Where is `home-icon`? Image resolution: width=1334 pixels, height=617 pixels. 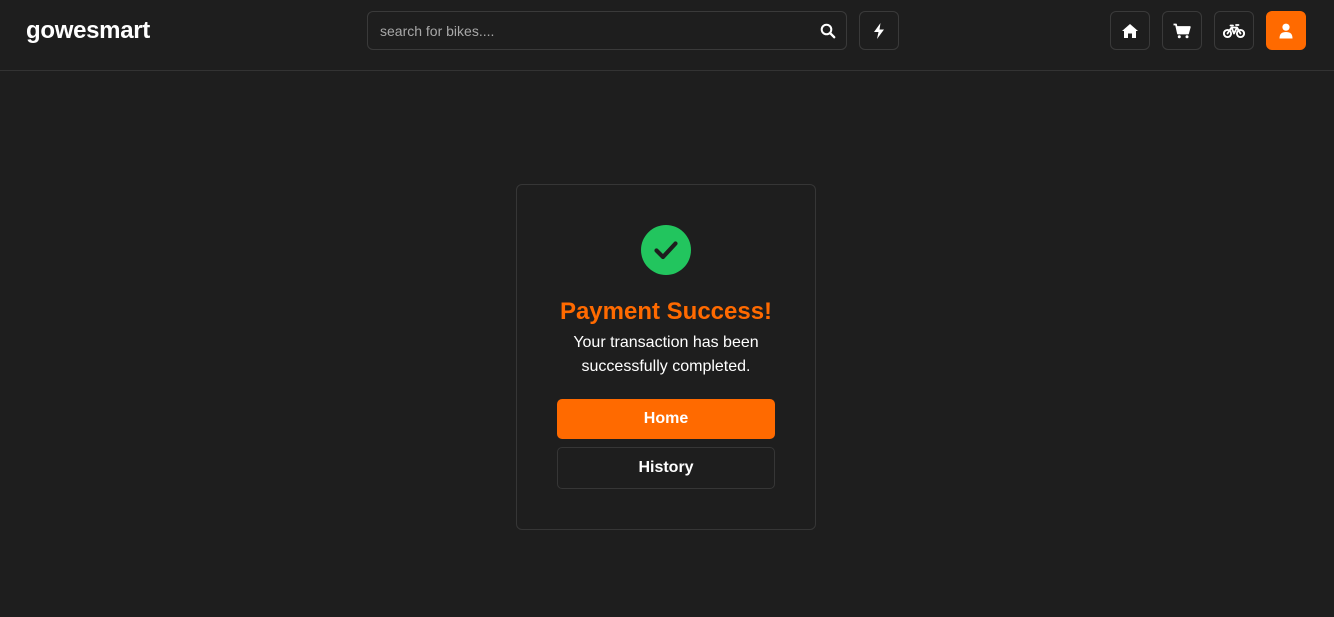 home-icon is located at coordinates (1130, 31).